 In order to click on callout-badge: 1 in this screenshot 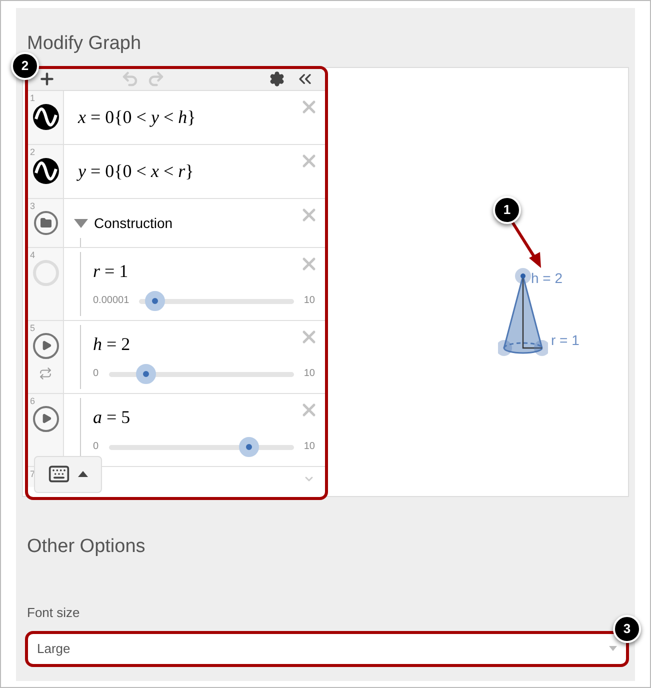, I will do `click(507, 210)`.